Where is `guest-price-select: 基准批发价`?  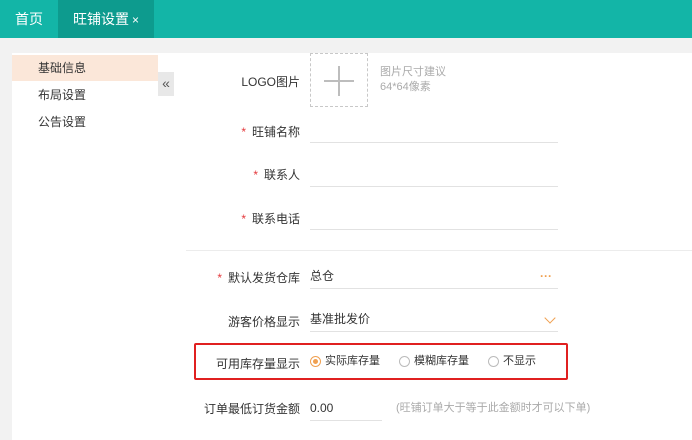
guest-price-select: 基准批发价 is located at coordinates (434, 319).